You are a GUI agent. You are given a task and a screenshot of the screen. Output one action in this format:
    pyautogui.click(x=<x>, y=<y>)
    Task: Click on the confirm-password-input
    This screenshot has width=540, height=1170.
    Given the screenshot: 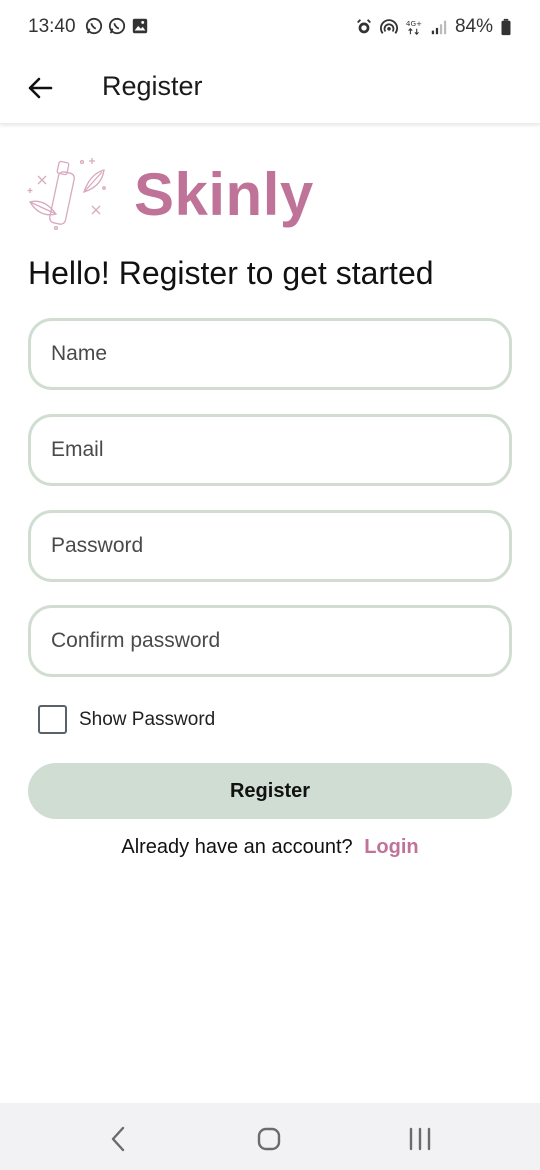 What is the action you would take?
    pyautogui.click(x=270, y=641)
    